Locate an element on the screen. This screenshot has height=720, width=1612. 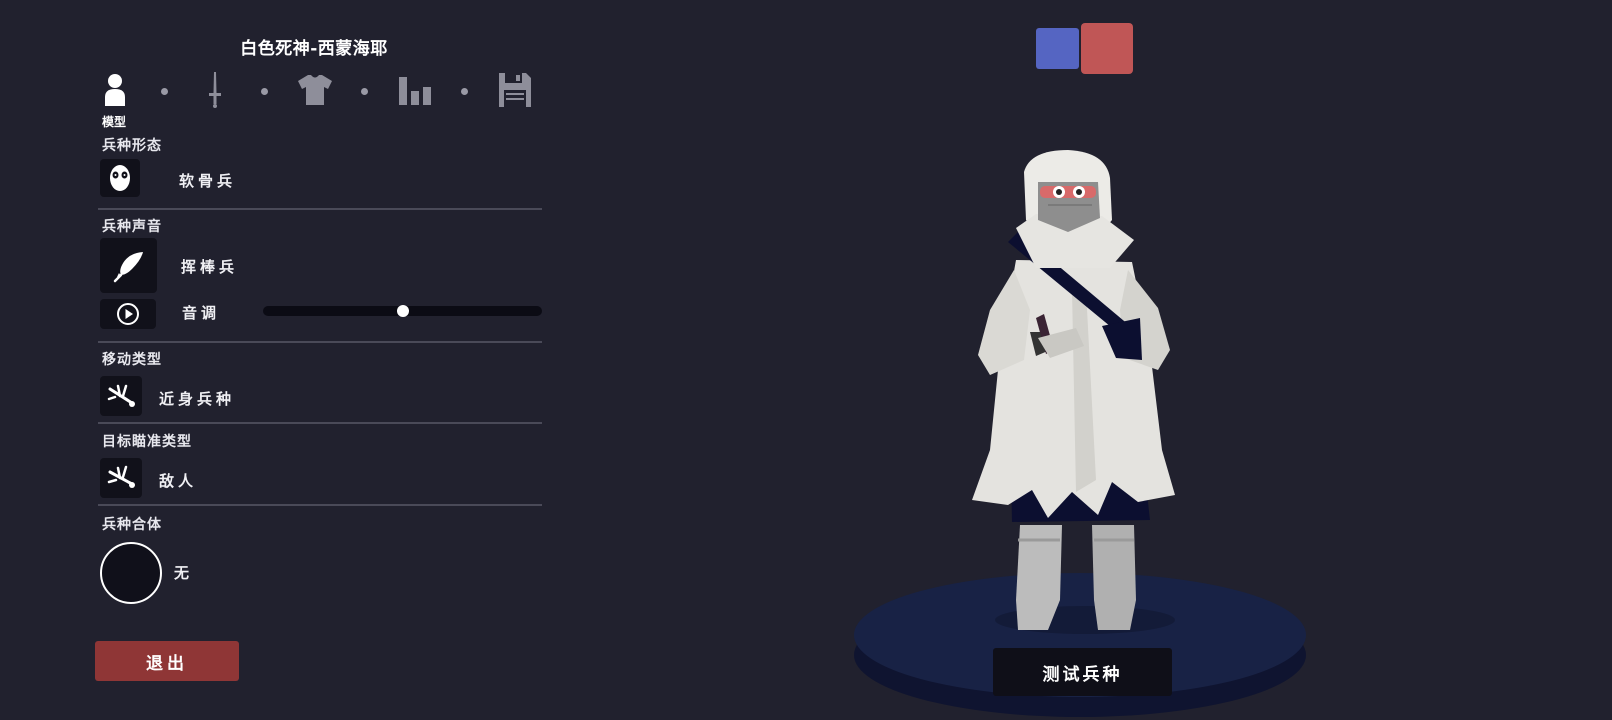
play-voice-button is located at coordinates (128, 314).